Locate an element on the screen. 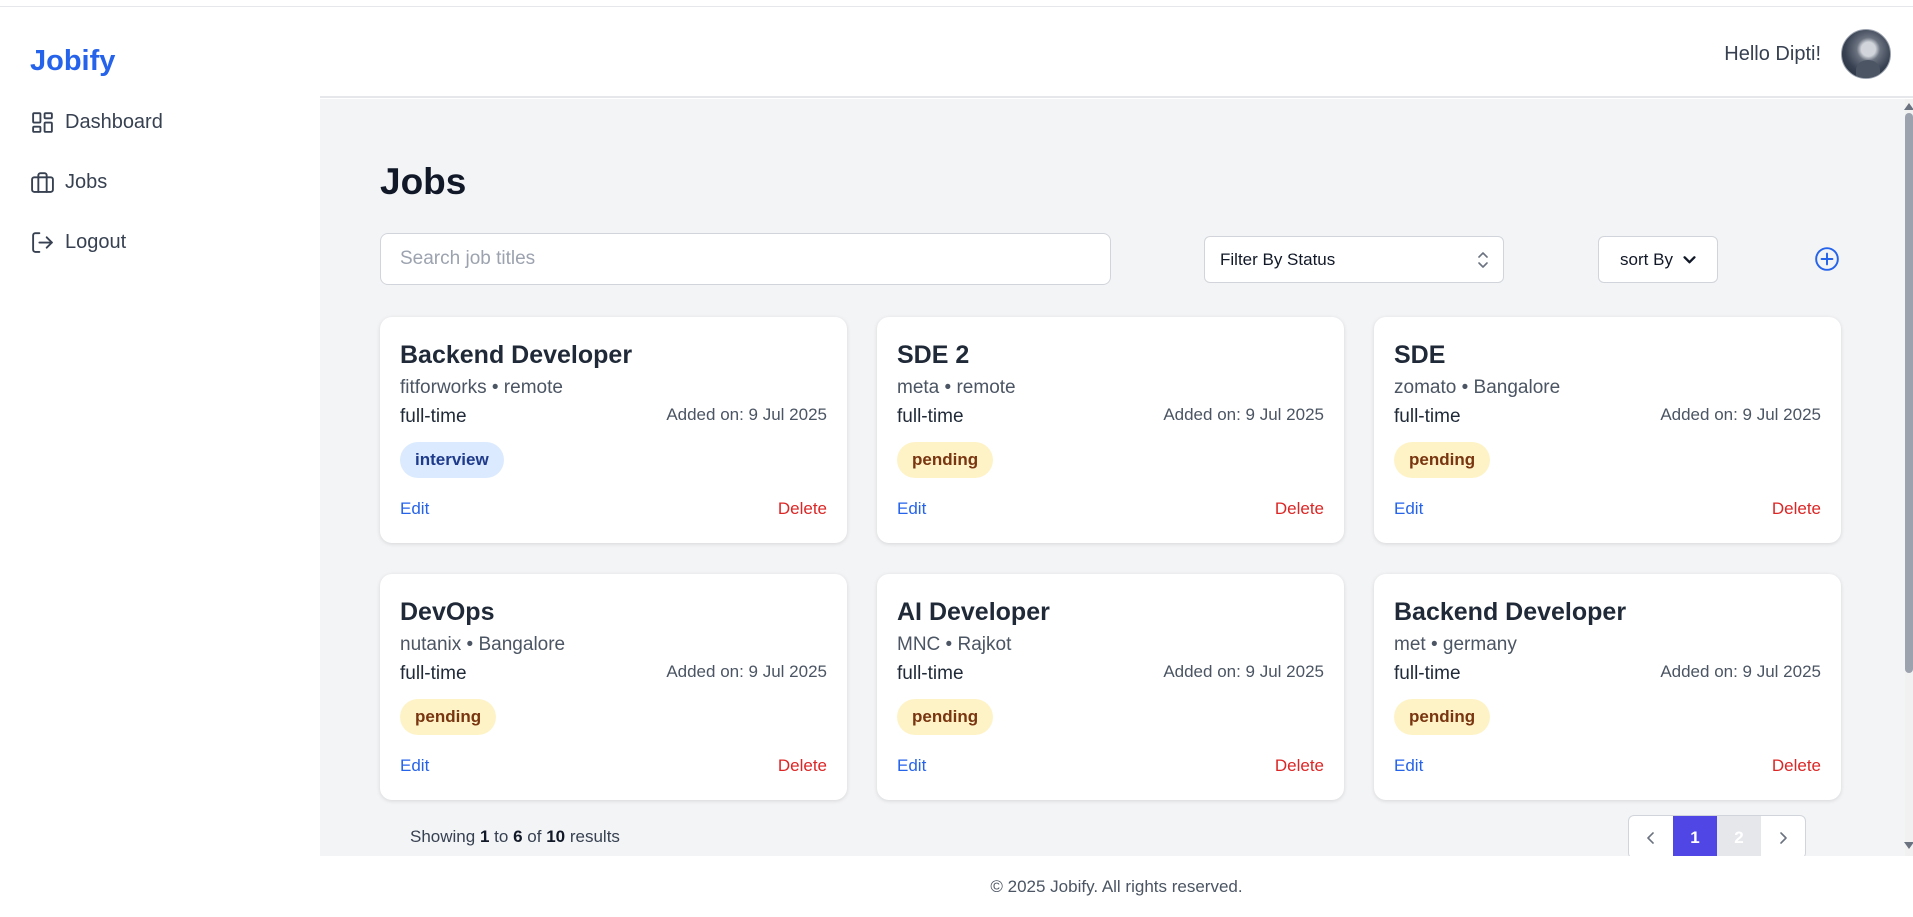 The image size is (1913, 917). job-company-location: nutanix • Bangalore is located at coordinates (483, 644).